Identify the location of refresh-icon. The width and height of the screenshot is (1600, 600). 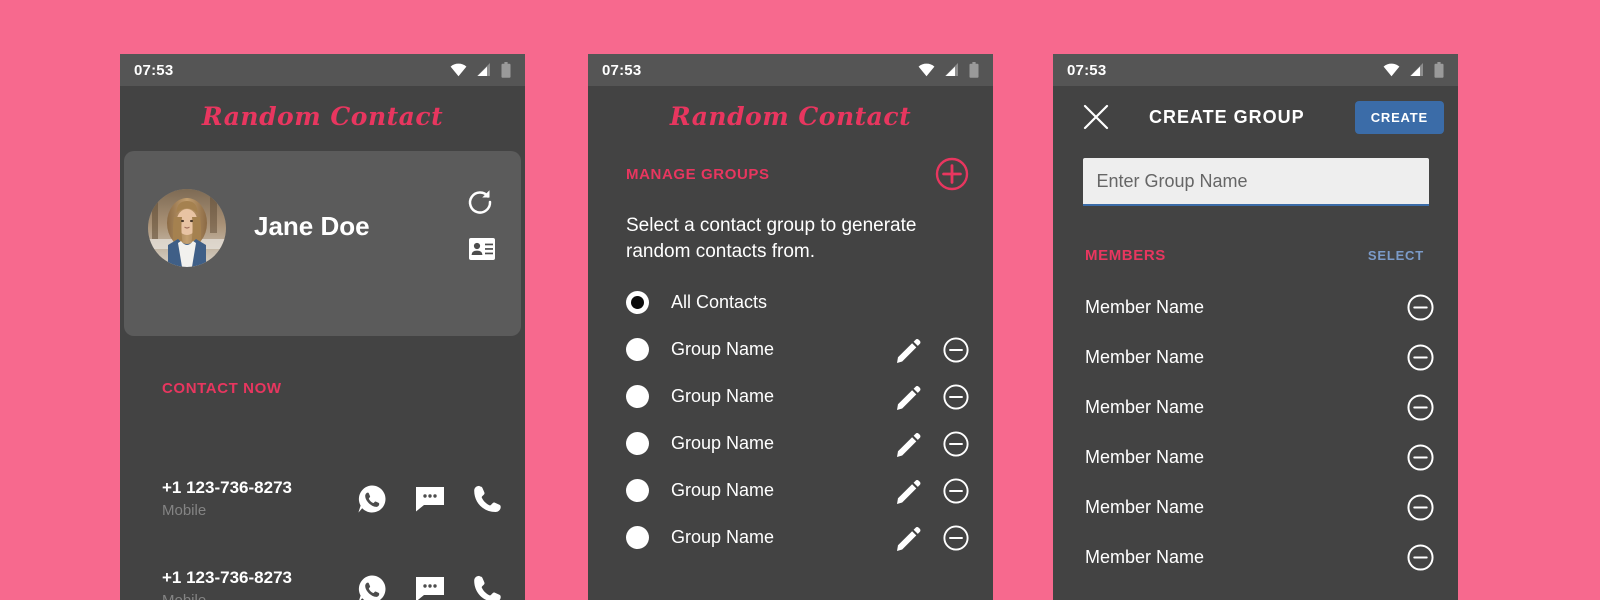
(480, 202).